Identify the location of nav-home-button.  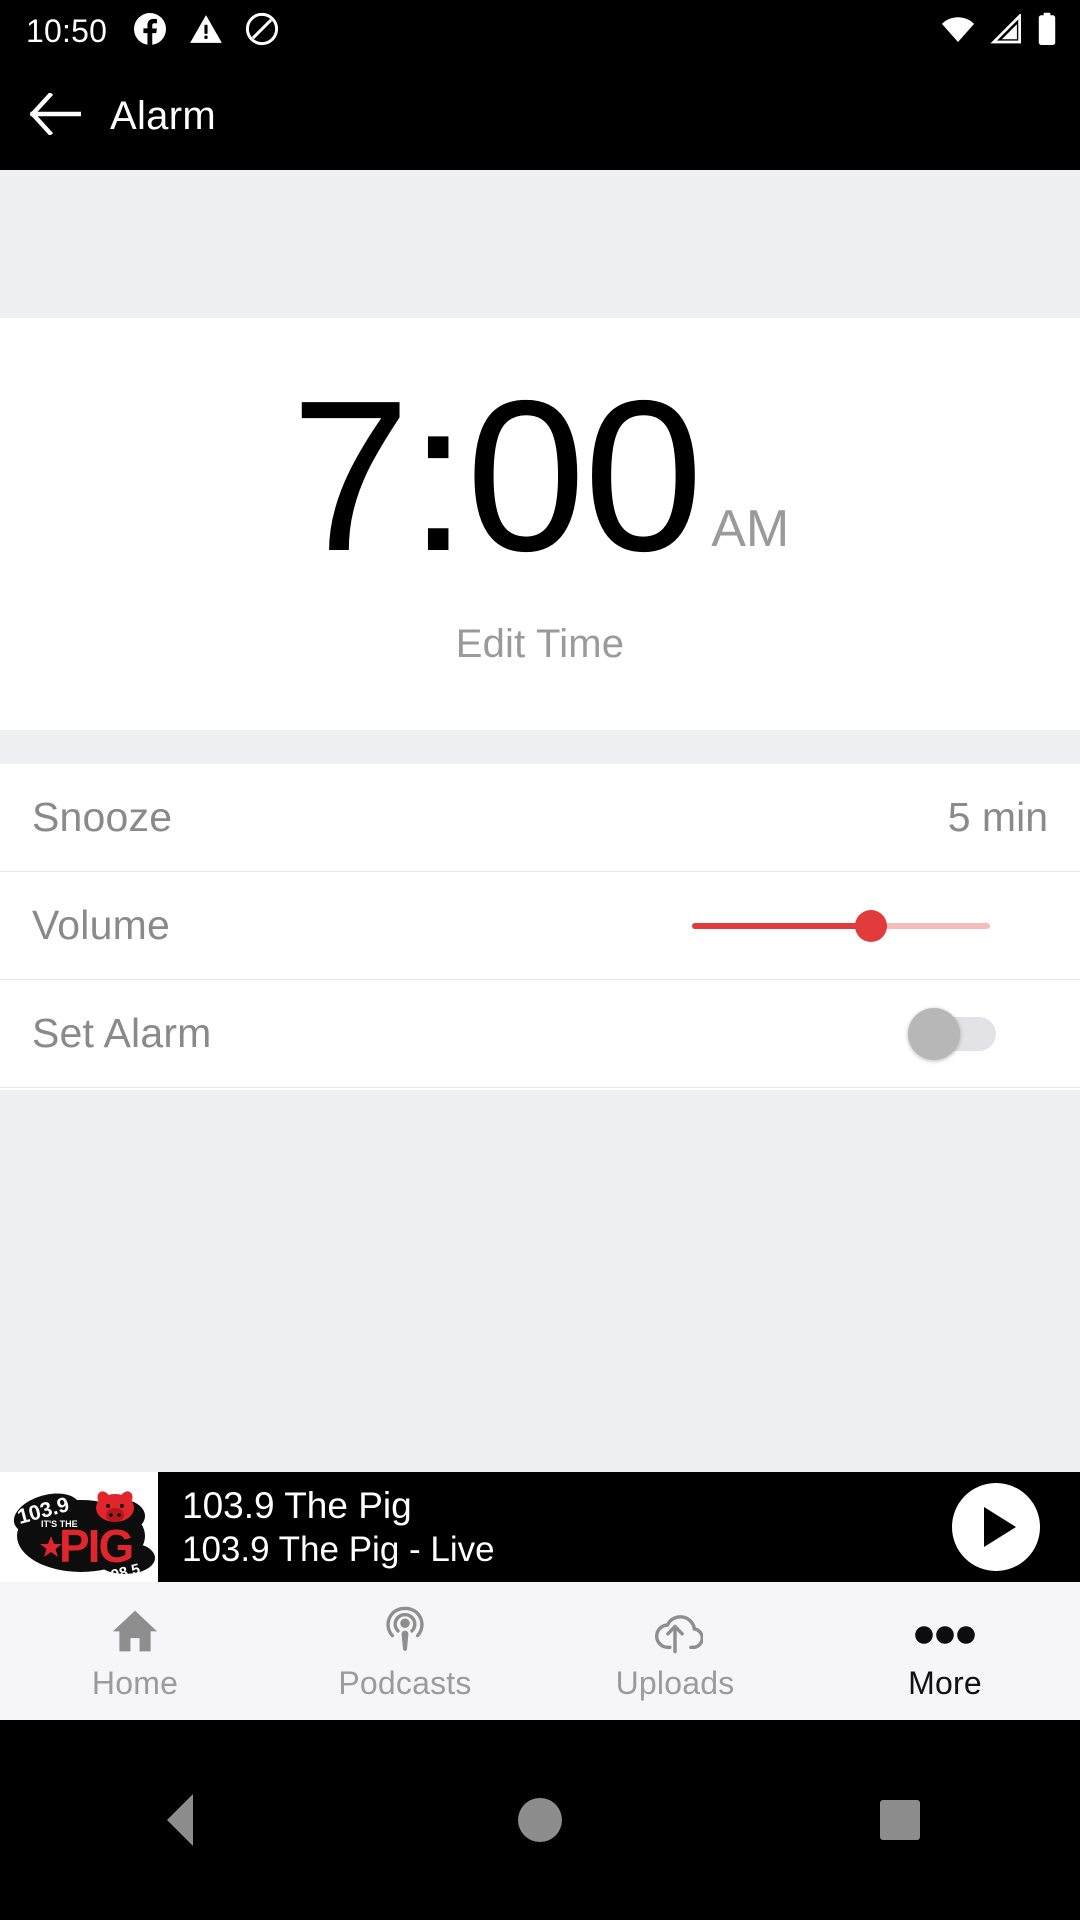
(540, 1820).